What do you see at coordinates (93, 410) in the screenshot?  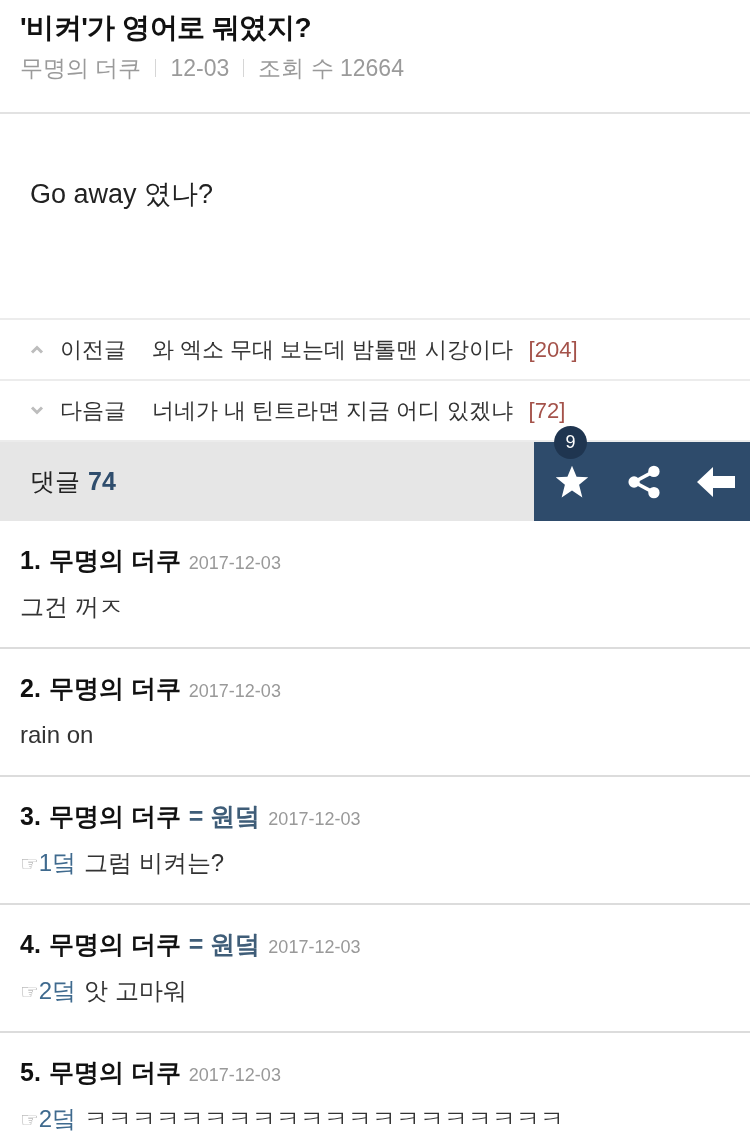 I see `navigation-label: 다음글` at bounding box center [93, 410].